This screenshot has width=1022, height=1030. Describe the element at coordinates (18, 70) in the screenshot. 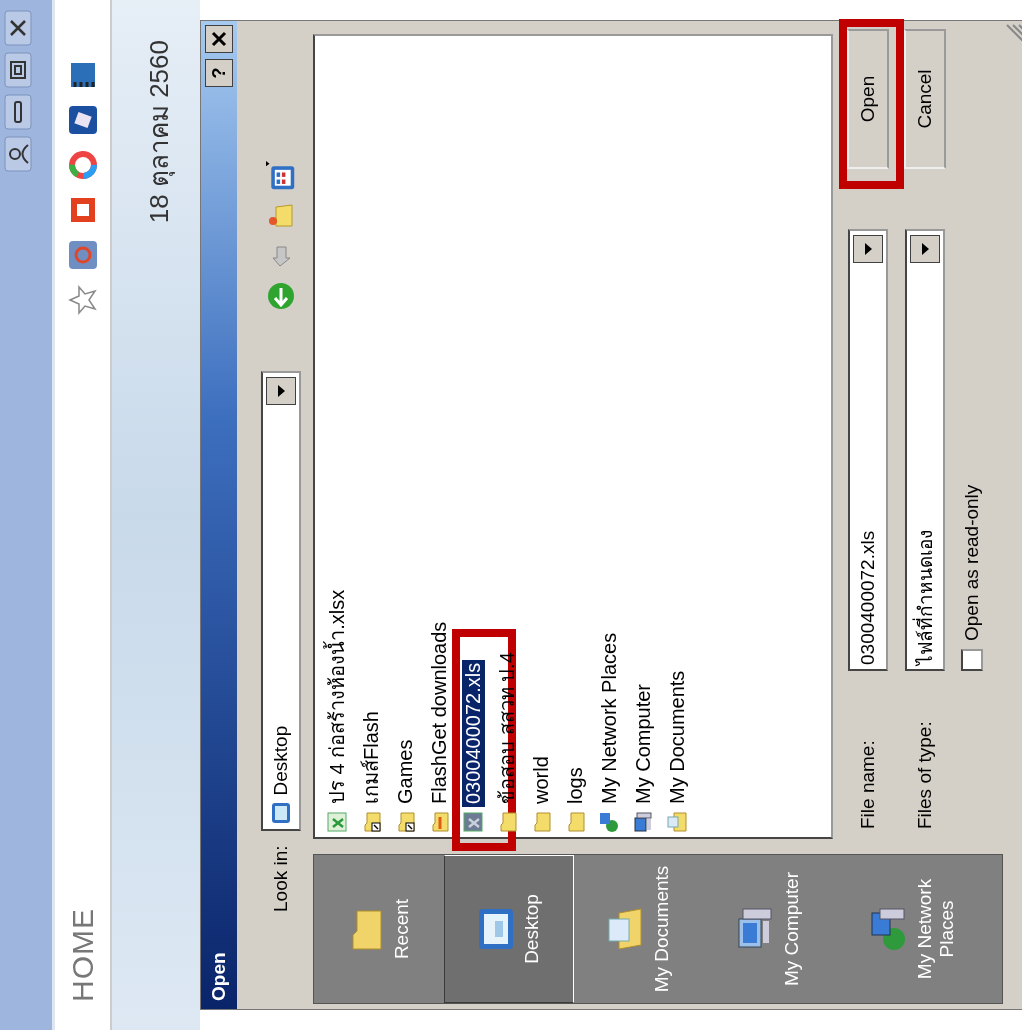

I see `restore-icon` at that location.